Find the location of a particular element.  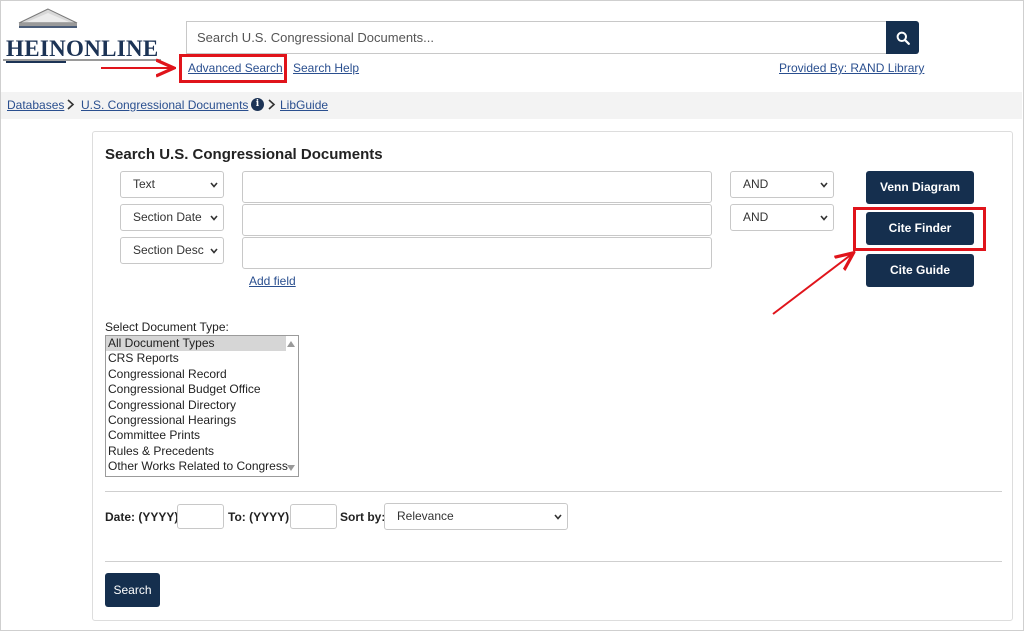

date-to-label: To: (YYYY) is located at coordinates (259, 517).